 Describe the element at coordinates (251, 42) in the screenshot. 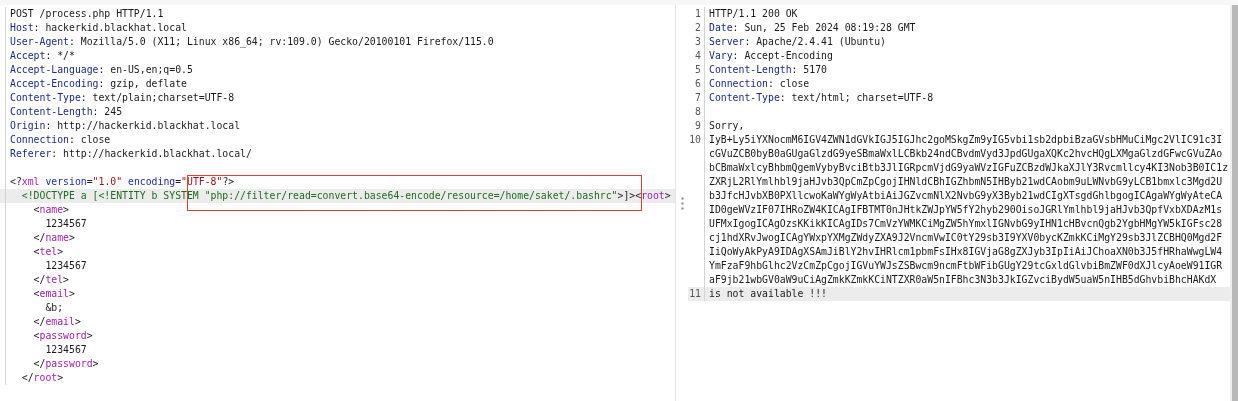

I see `code-line: User-Agent: Mozilla/5.0 (X11; Linux x86_64; rv:109.0) Gecko/20100101 Firefox/115.0` at that location.